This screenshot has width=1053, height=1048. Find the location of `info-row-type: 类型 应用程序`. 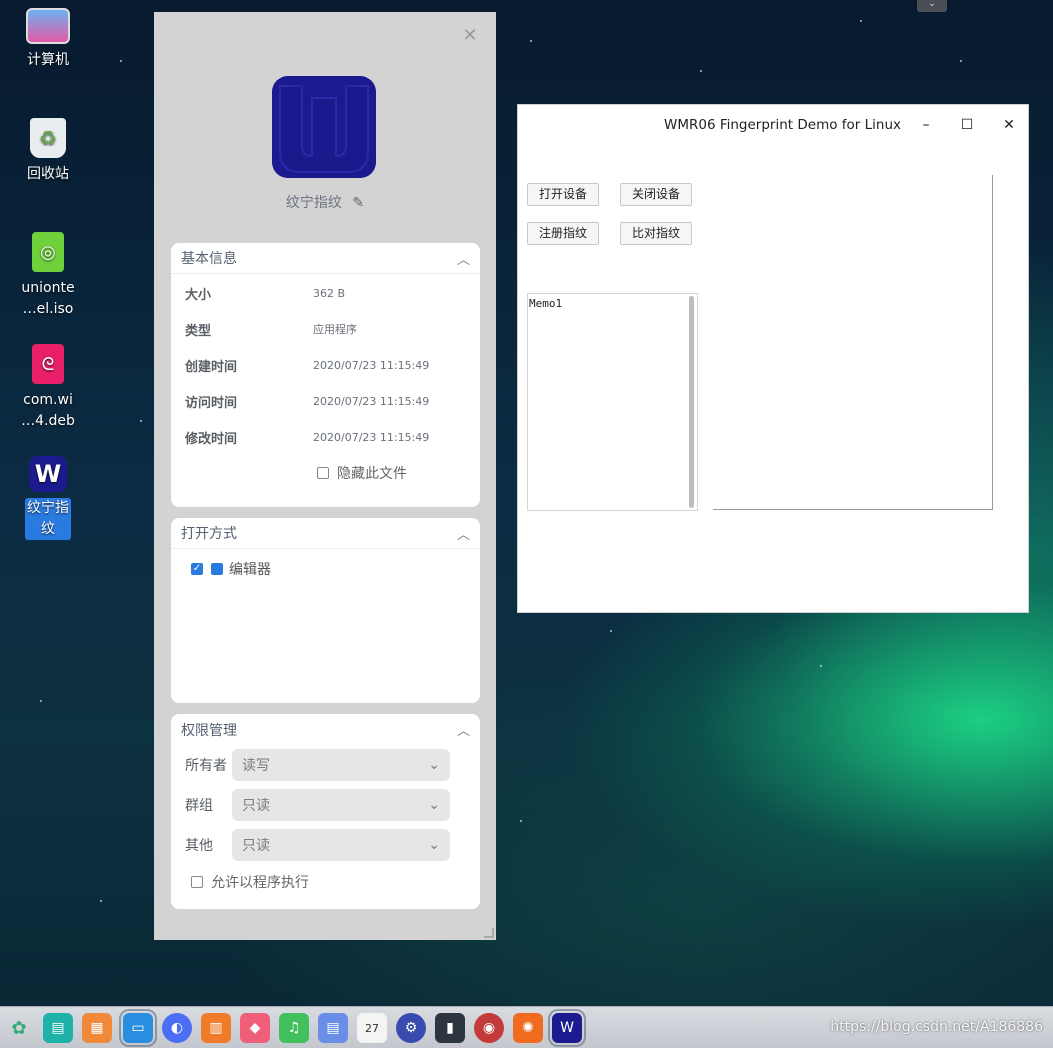

info-row-type: 类型 应用程序 is located at coordinates (325, 329).